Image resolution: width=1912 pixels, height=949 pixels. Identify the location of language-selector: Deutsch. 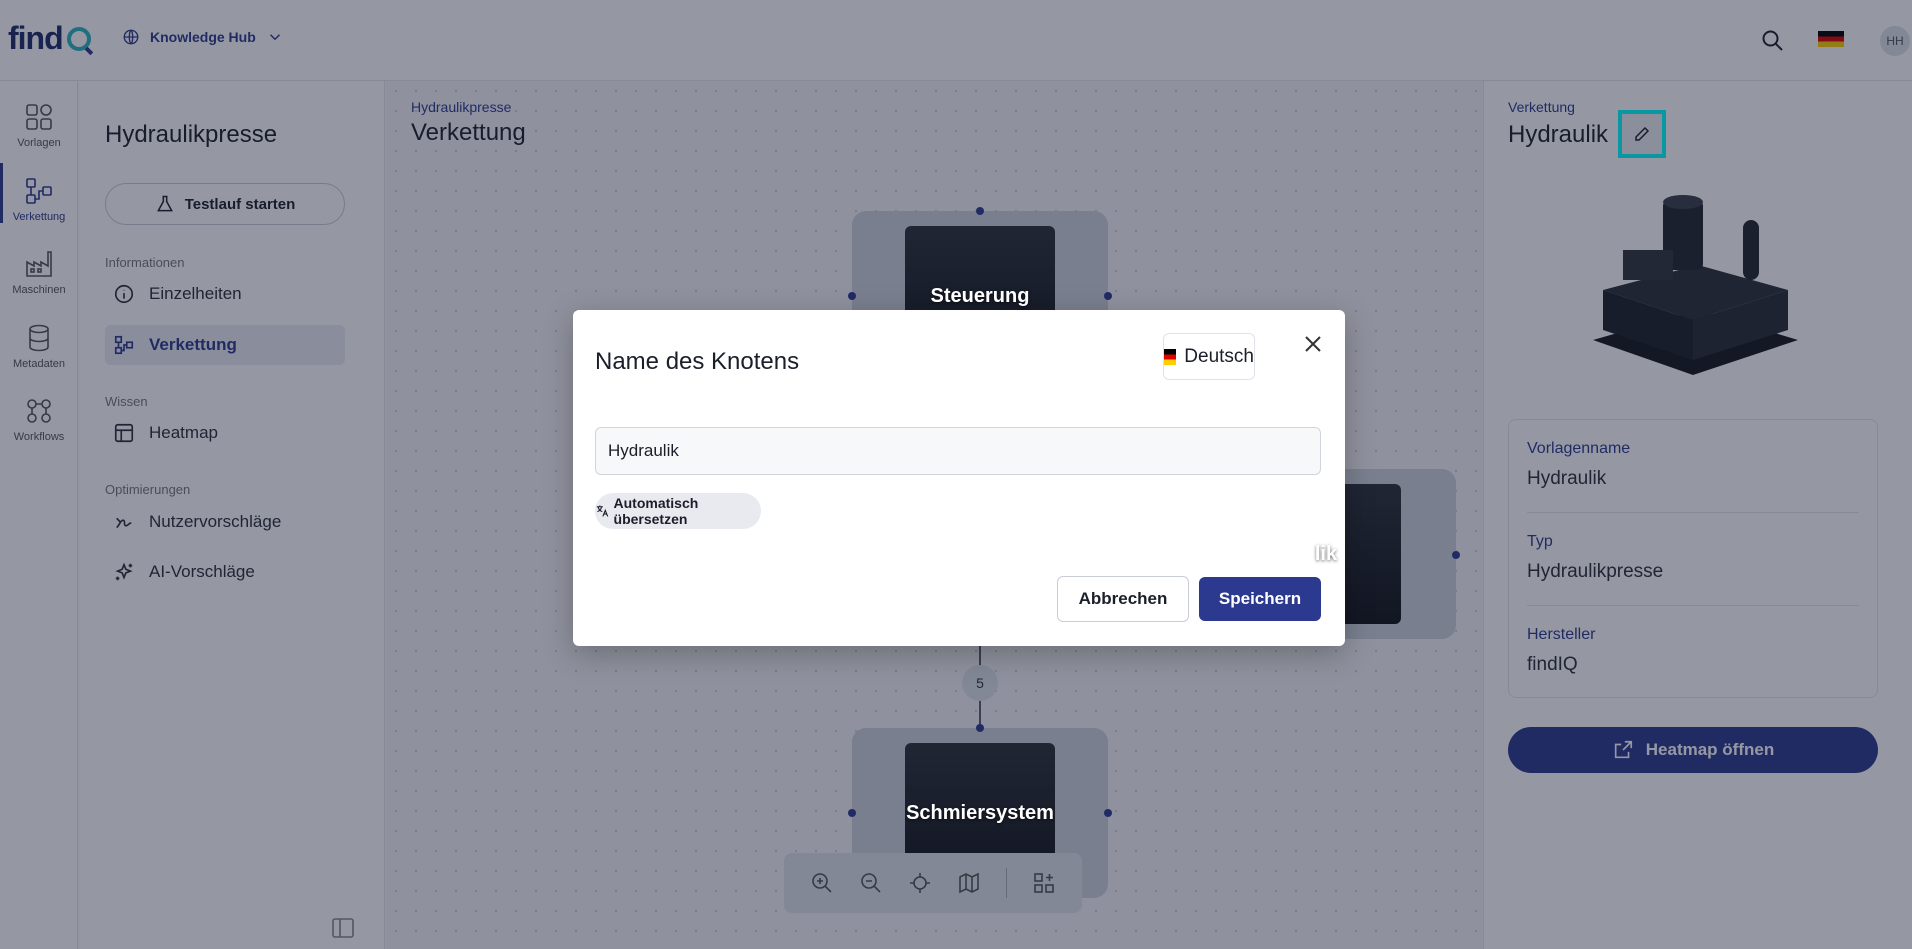
(1209, 356).